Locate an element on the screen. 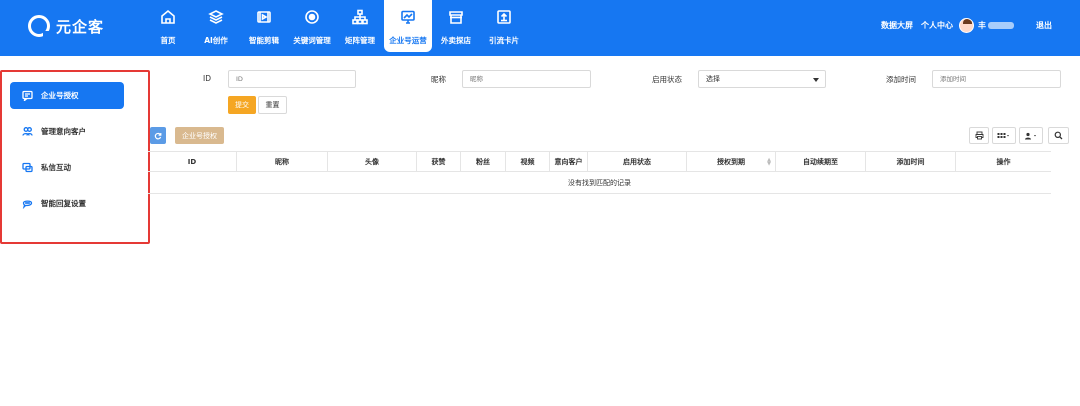  main-nav: 首页 AI创作 智能剪辑 关键词管理 矩阵管理 企业号运营 外卖探店 引流卡片 is located at coordinates (336, 28).